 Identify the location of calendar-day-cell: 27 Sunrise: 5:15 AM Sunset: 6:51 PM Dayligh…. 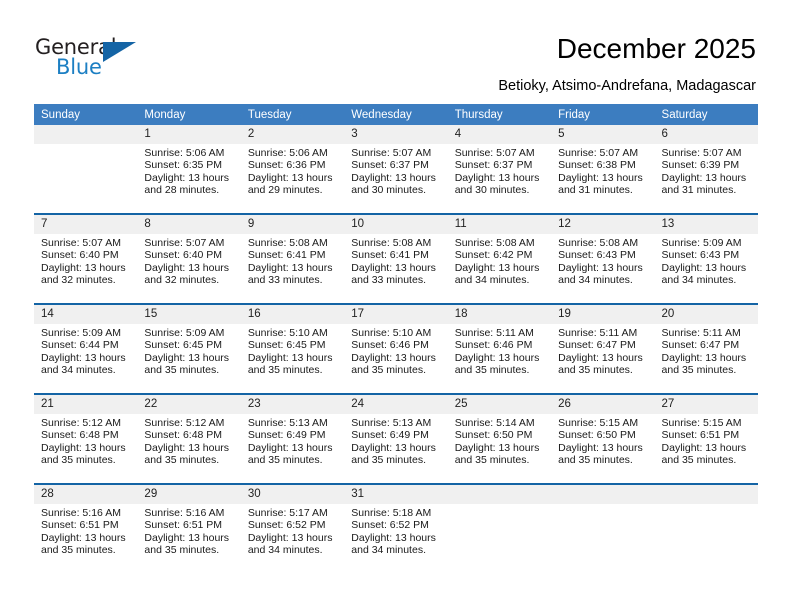
(706, 439).